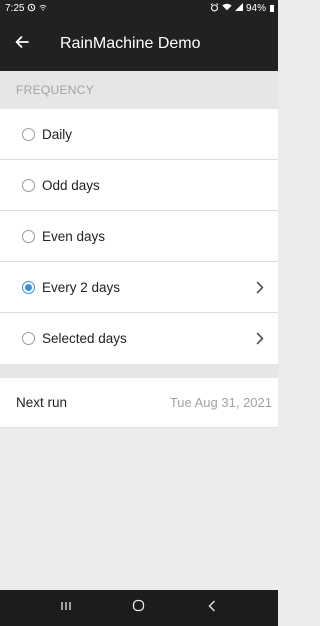  I want to click on next-run-label: Next run, so click(42, 402).